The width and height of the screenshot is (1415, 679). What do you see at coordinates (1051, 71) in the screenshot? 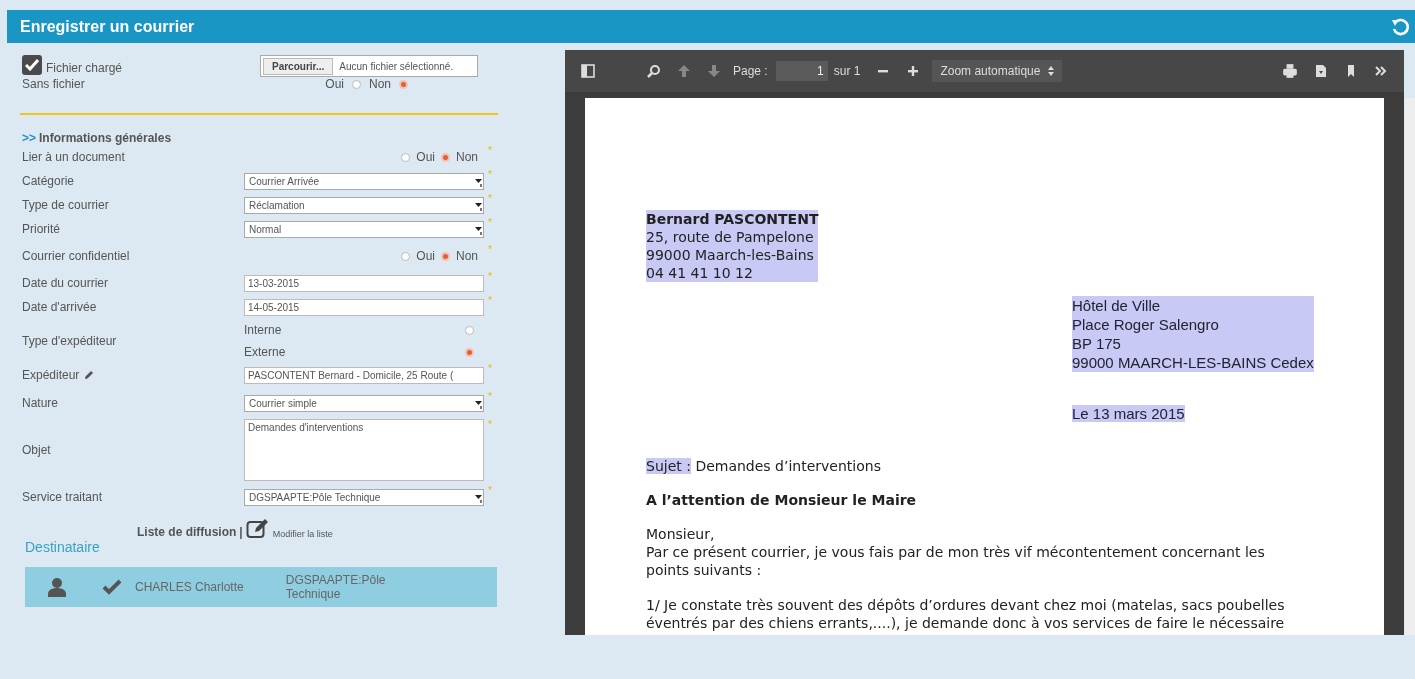
I see `caret-icon` at bounding box center [1051, 71].